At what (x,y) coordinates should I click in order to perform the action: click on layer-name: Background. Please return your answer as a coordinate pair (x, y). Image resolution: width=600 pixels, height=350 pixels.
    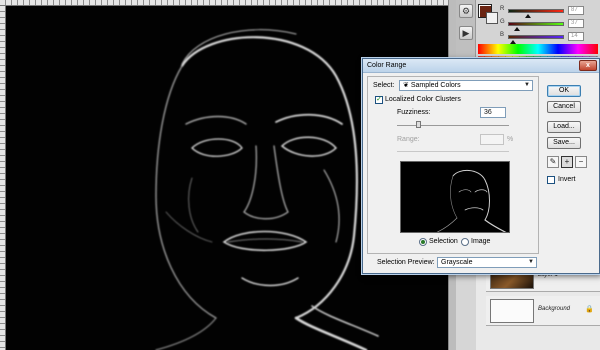
    Looking at the image, I should click on (554, 309).